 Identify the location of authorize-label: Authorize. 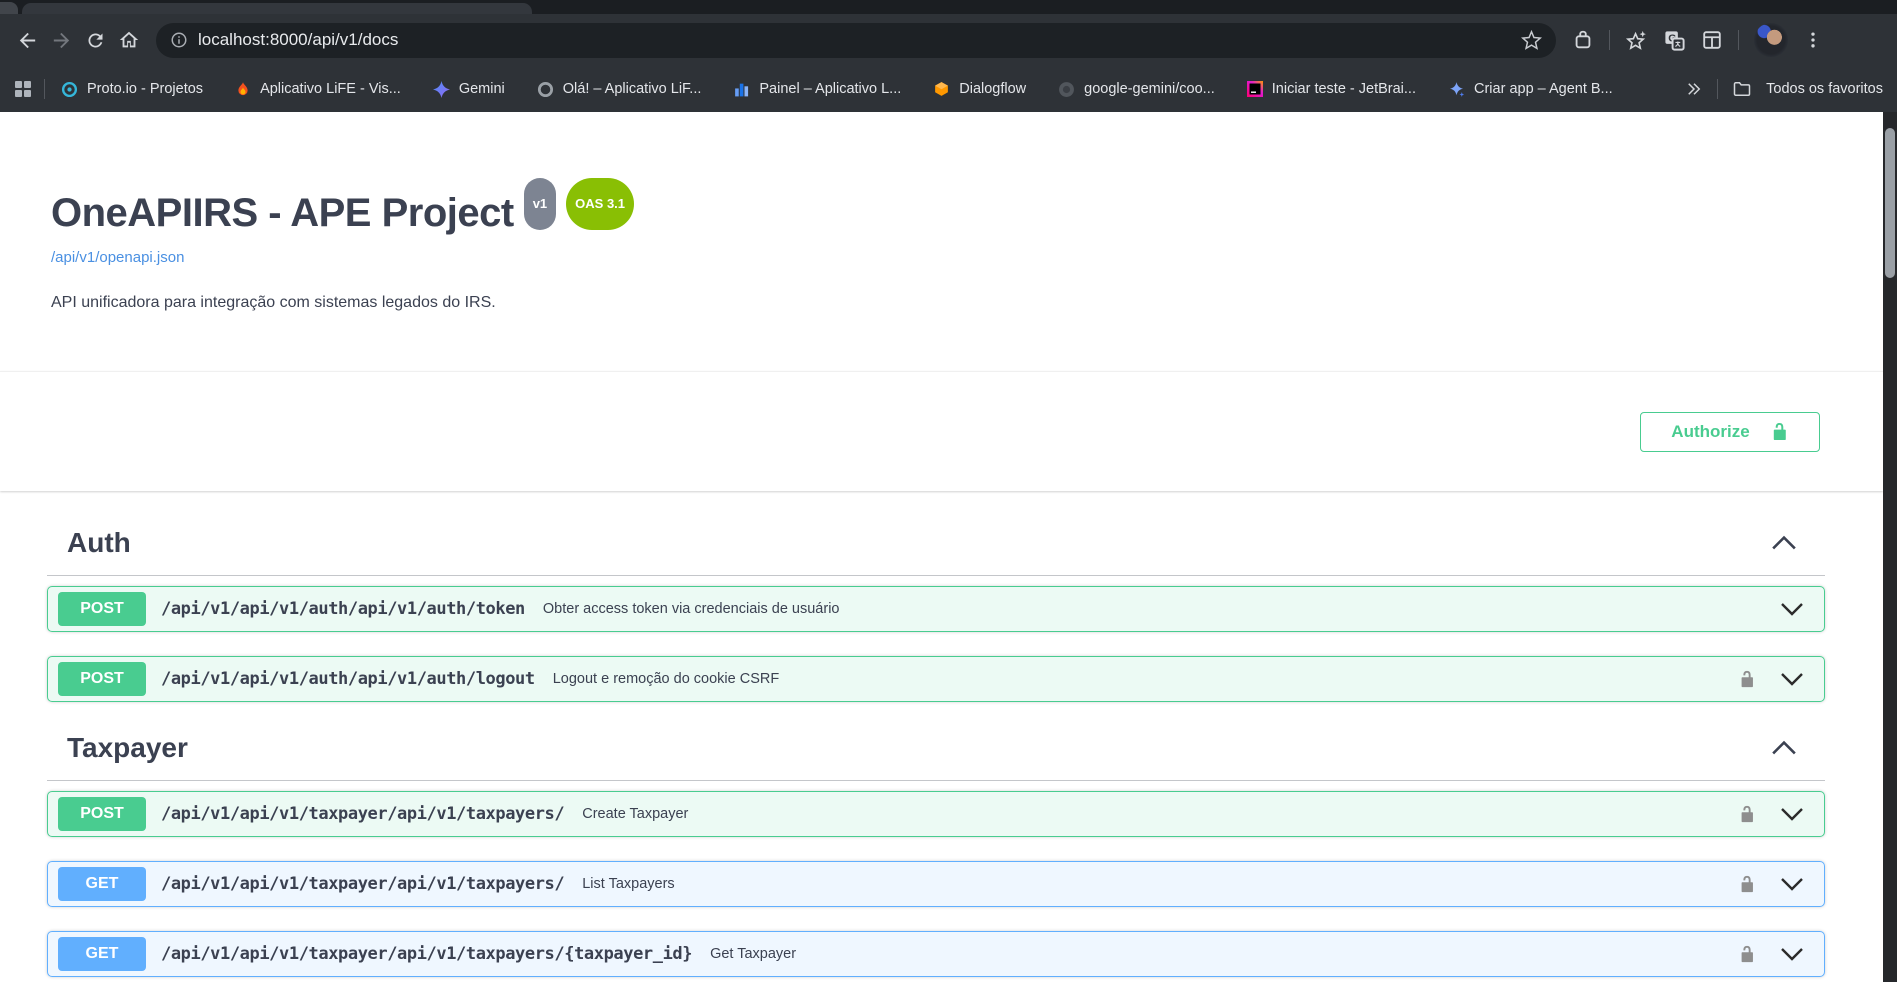
(1710, 431).